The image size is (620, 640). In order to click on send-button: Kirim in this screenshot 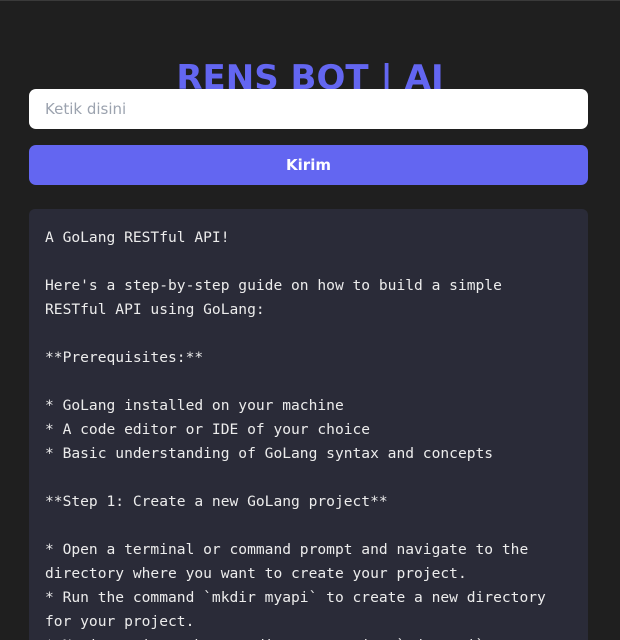, I will do `click(308, 165)`.